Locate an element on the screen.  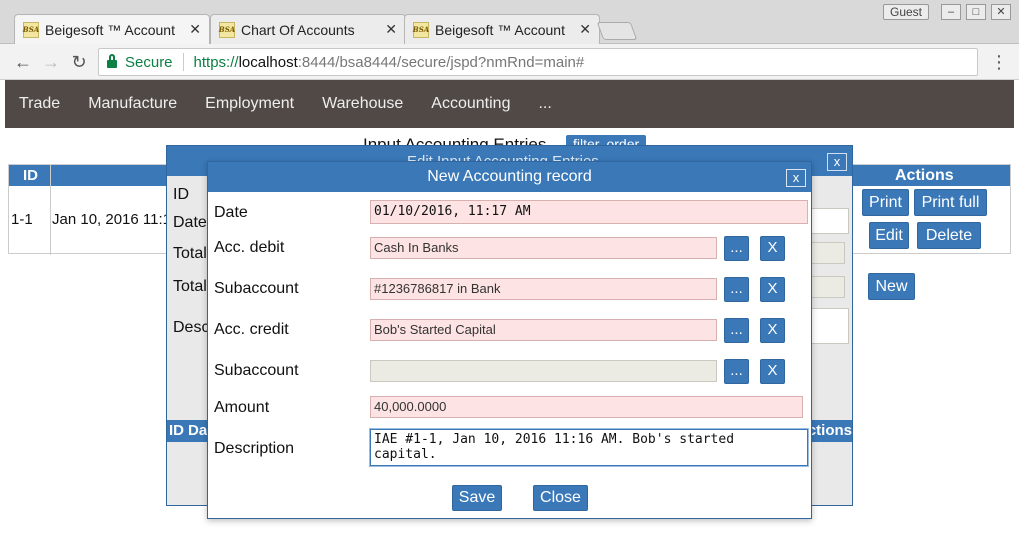
new-tab-button is located at coordinates (617, 31).